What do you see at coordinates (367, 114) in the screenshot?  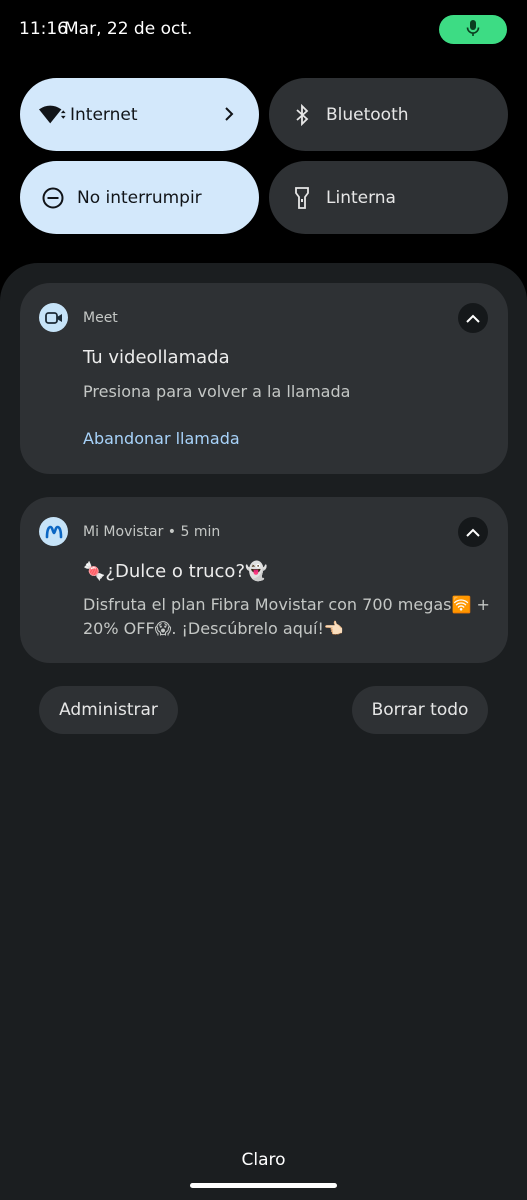 I see `tile-bluetooth-label: Bluetooth` at bounding box center [367, 114].